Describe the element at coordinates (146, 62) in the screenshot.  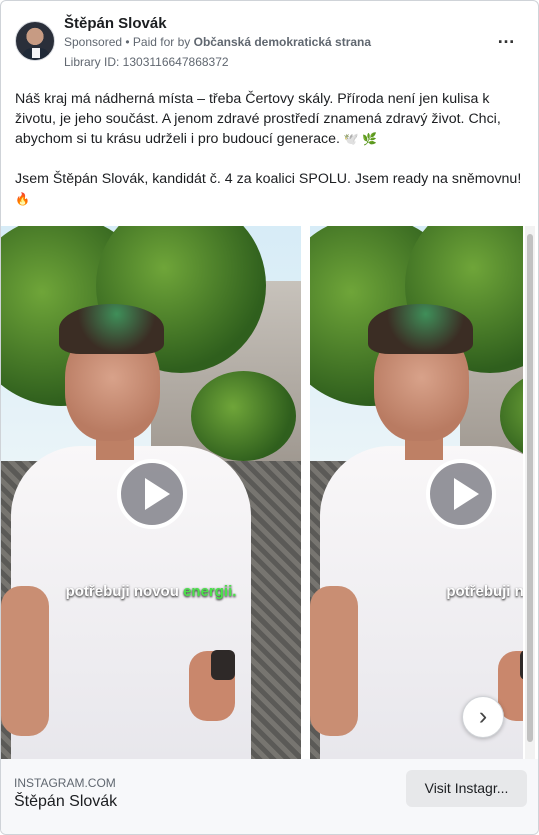
I see `library-id: Library ID: 1303116647868372` at that location.